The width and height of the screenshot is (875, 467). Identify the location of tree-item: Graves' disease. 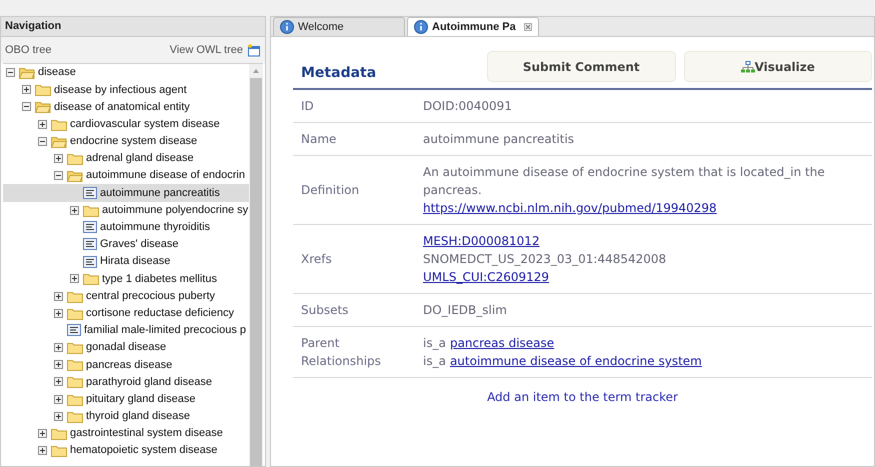
(126, 245).